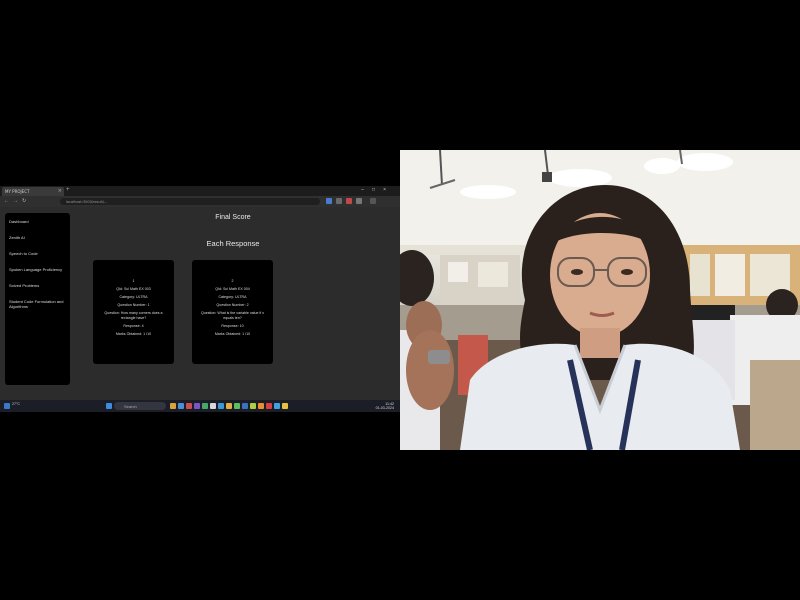 The image size is (800, 600). Describe the element at coordinates (233, 243) in the screenshot. I see `each-response-title: Each Response` at that location.